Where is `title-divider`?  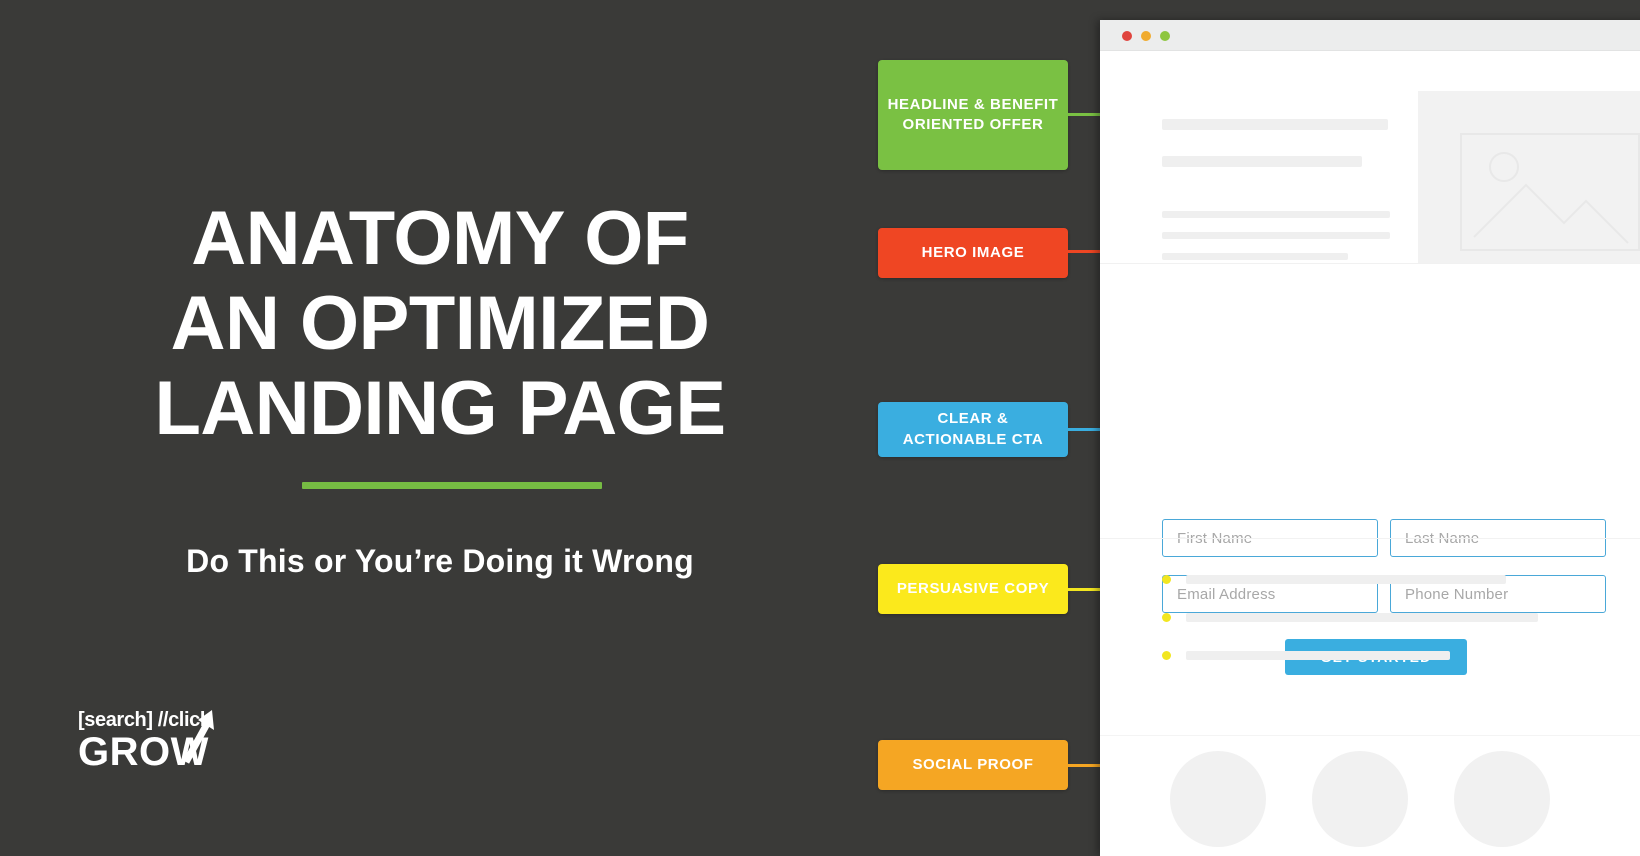
title-divider is located at coordinates (452, 485).